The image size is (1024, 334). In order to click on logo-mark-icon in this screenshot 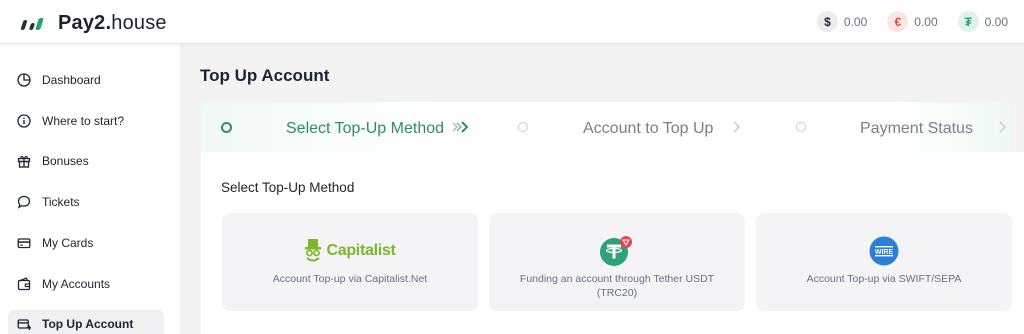, I will do `click(34, 24)`.